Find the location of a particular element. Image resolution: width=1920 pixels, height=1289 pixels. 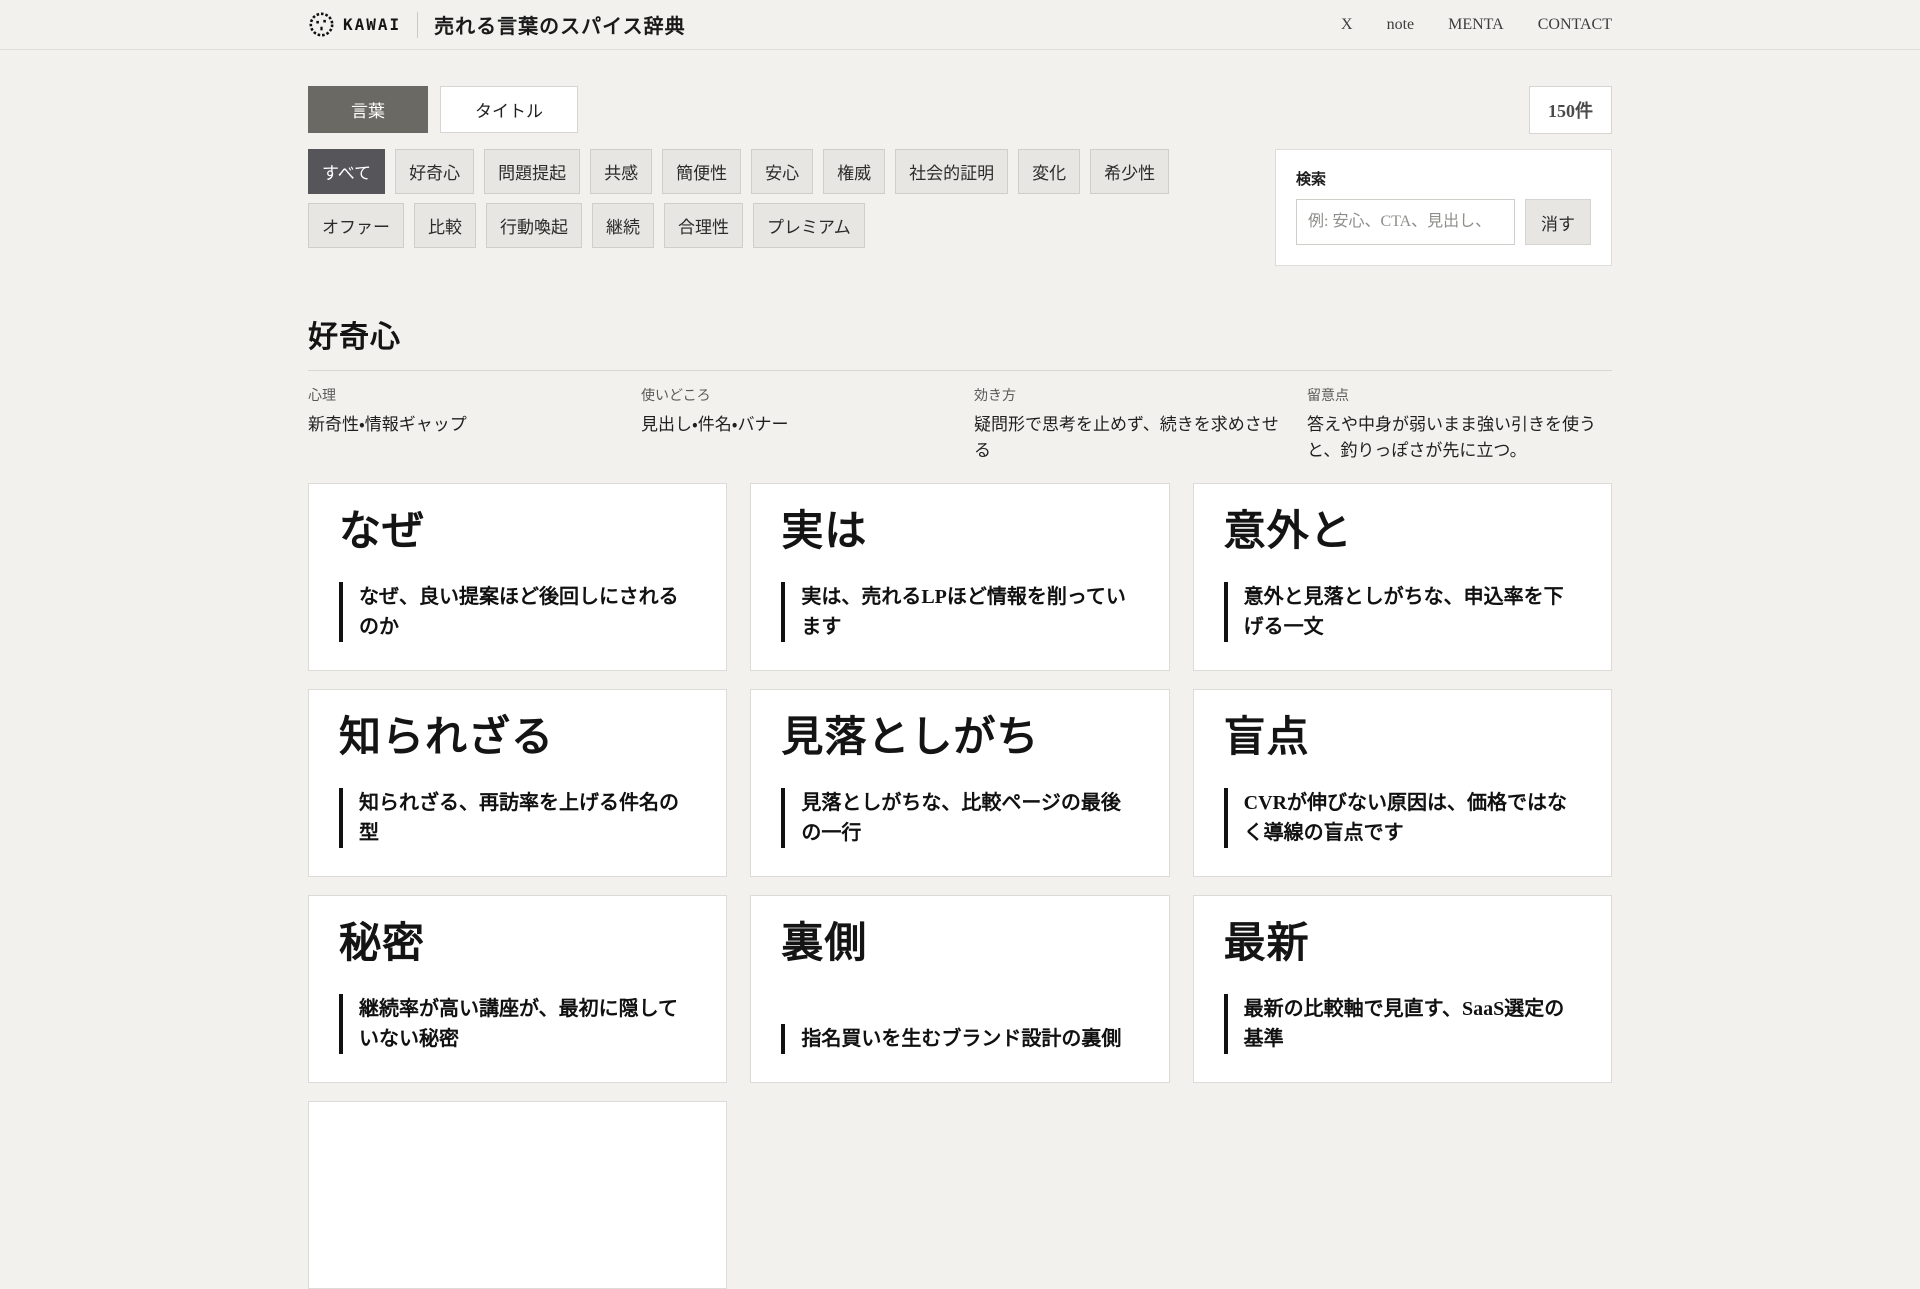

meta-label: 心理 is located at coordinates (322, 395).